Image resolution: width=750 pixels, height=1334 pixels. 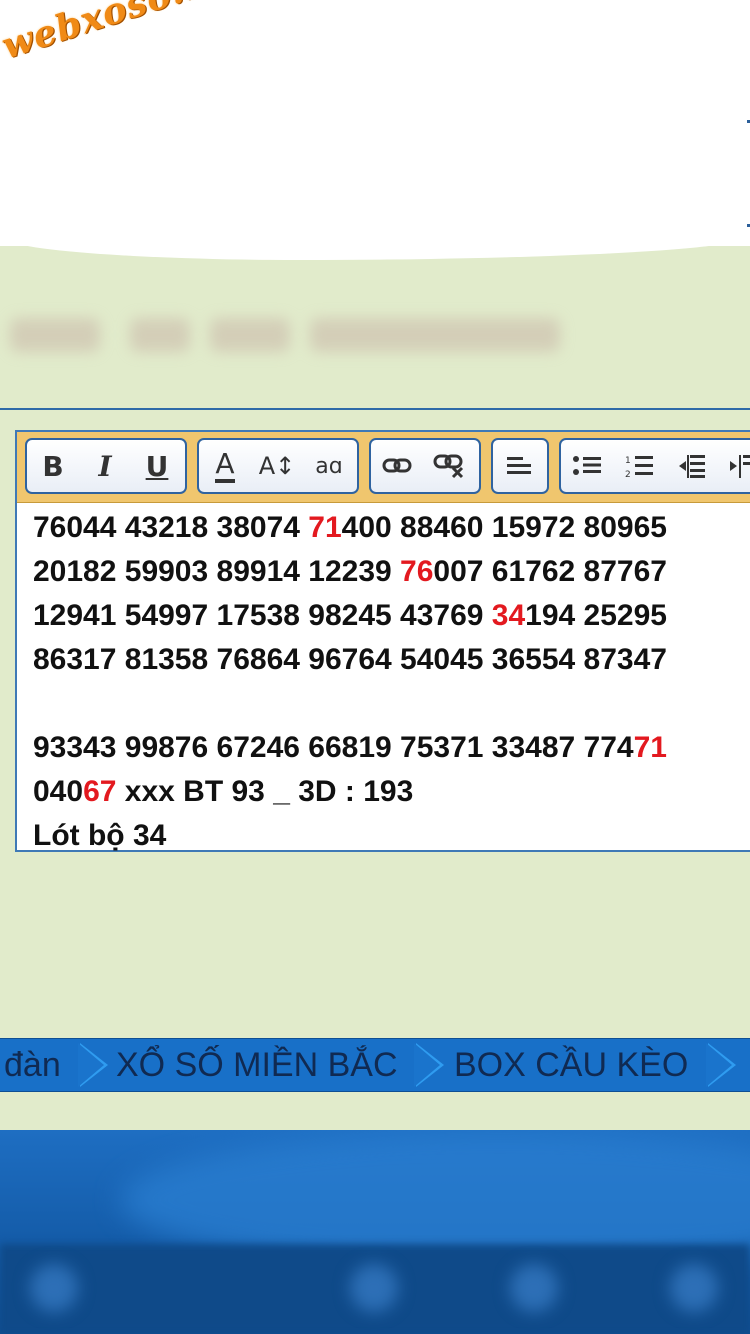 I want to click on insert-link-button, so click(x=397, y=466).